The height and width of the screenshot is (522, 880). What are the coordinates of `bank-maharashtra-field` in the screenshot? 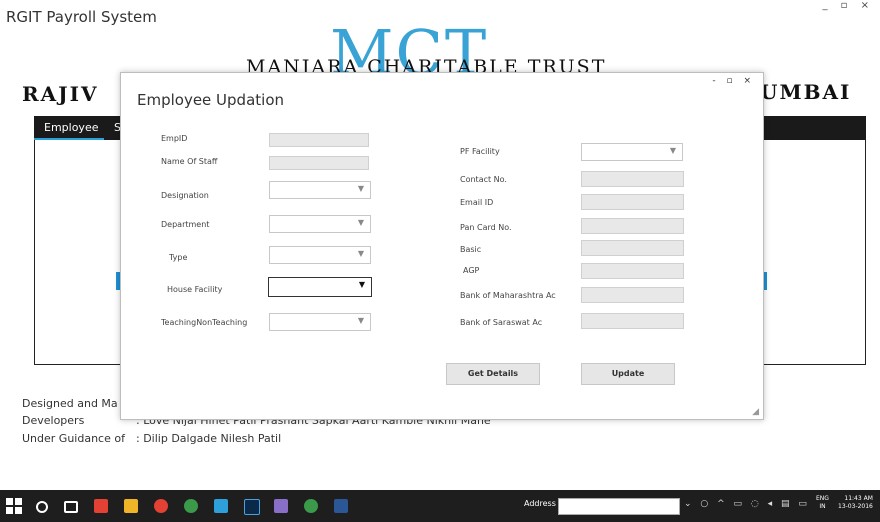 It's located at (632, 295).